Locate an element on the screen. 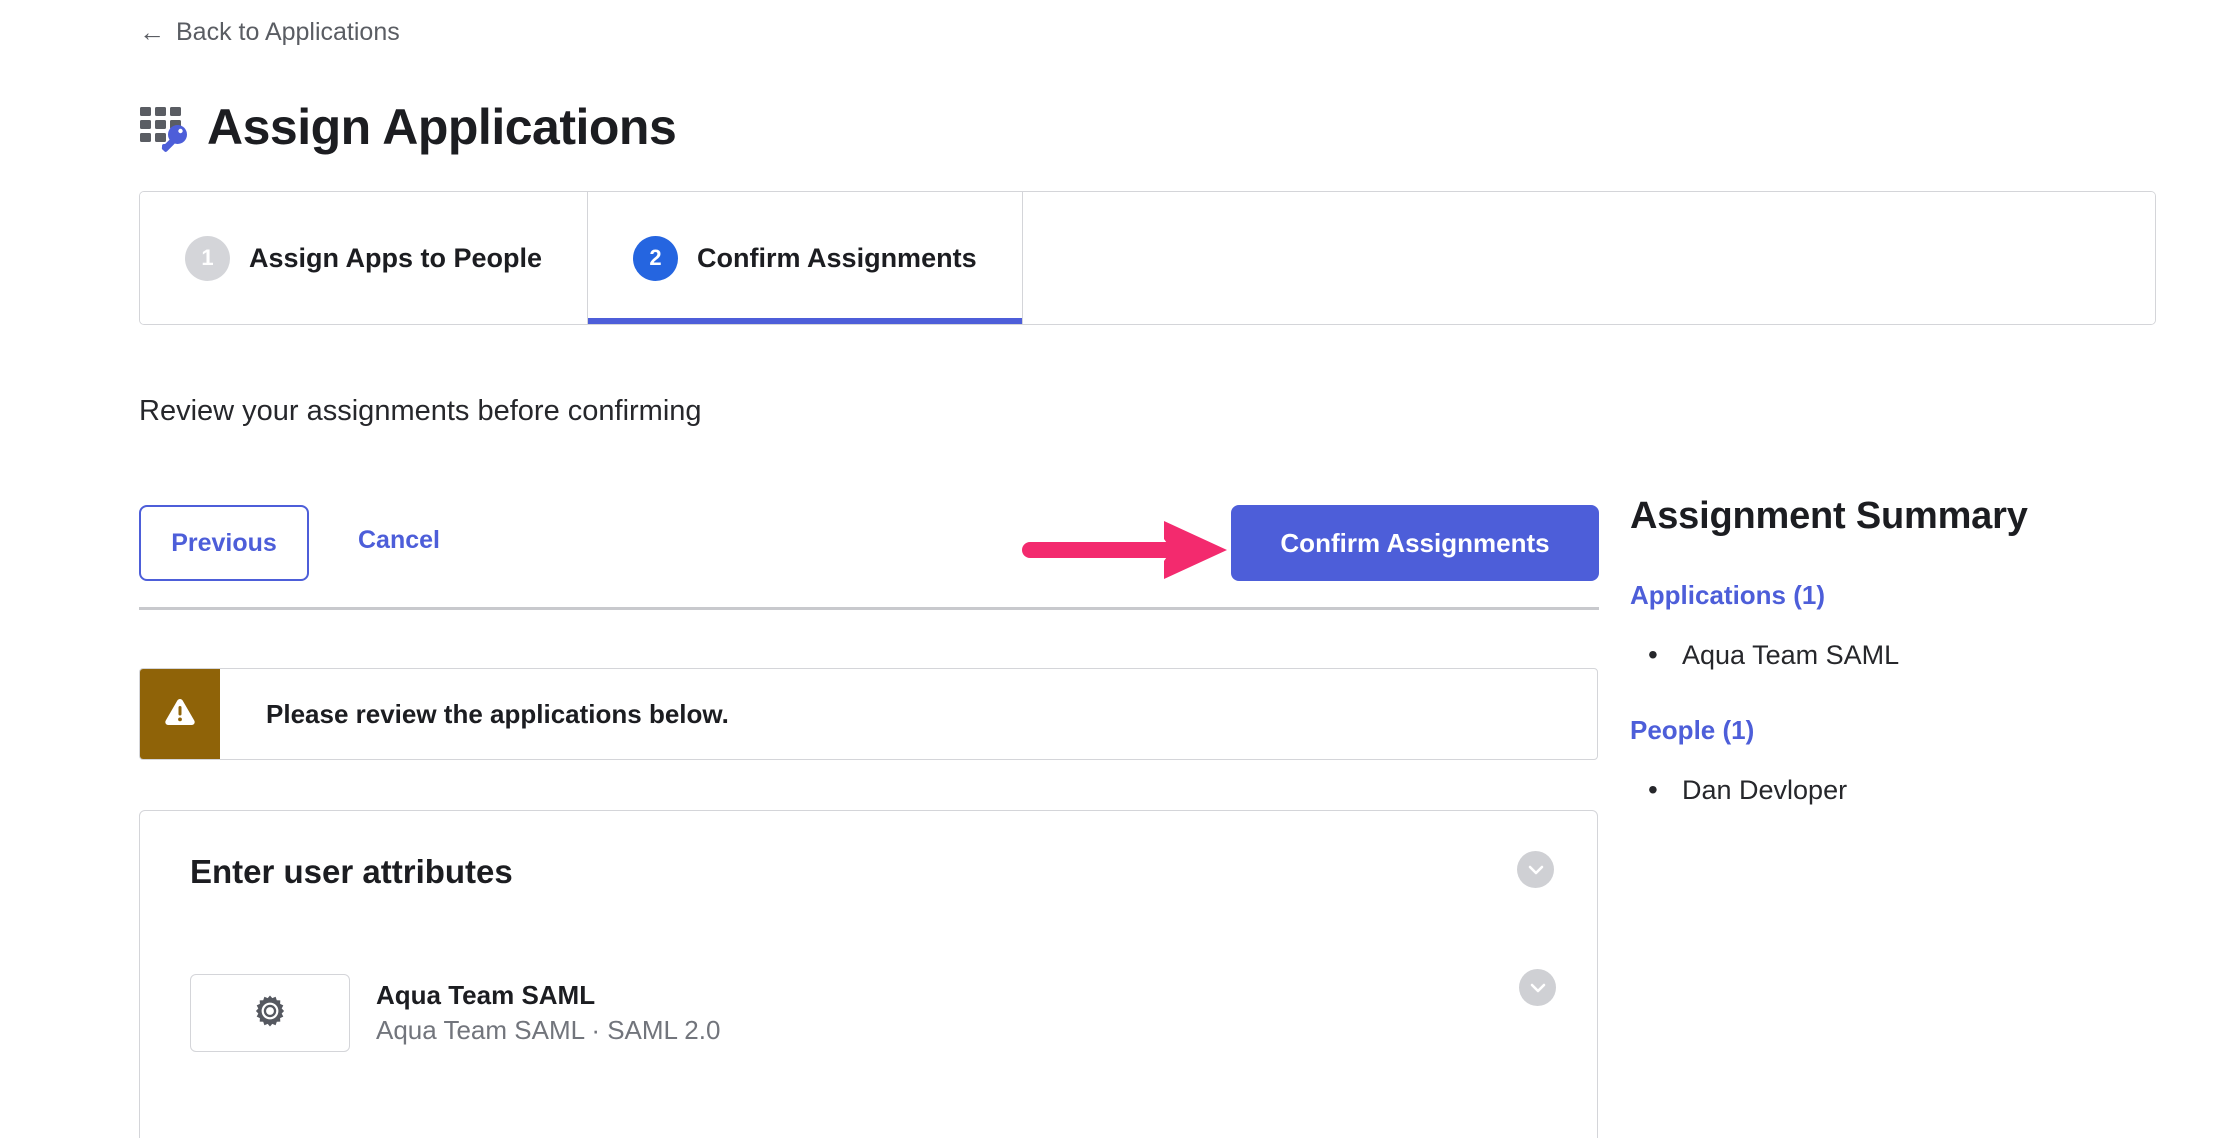 The image size is (2214, 1138). warning-triangle-icon is located at coordinates (180, 714).